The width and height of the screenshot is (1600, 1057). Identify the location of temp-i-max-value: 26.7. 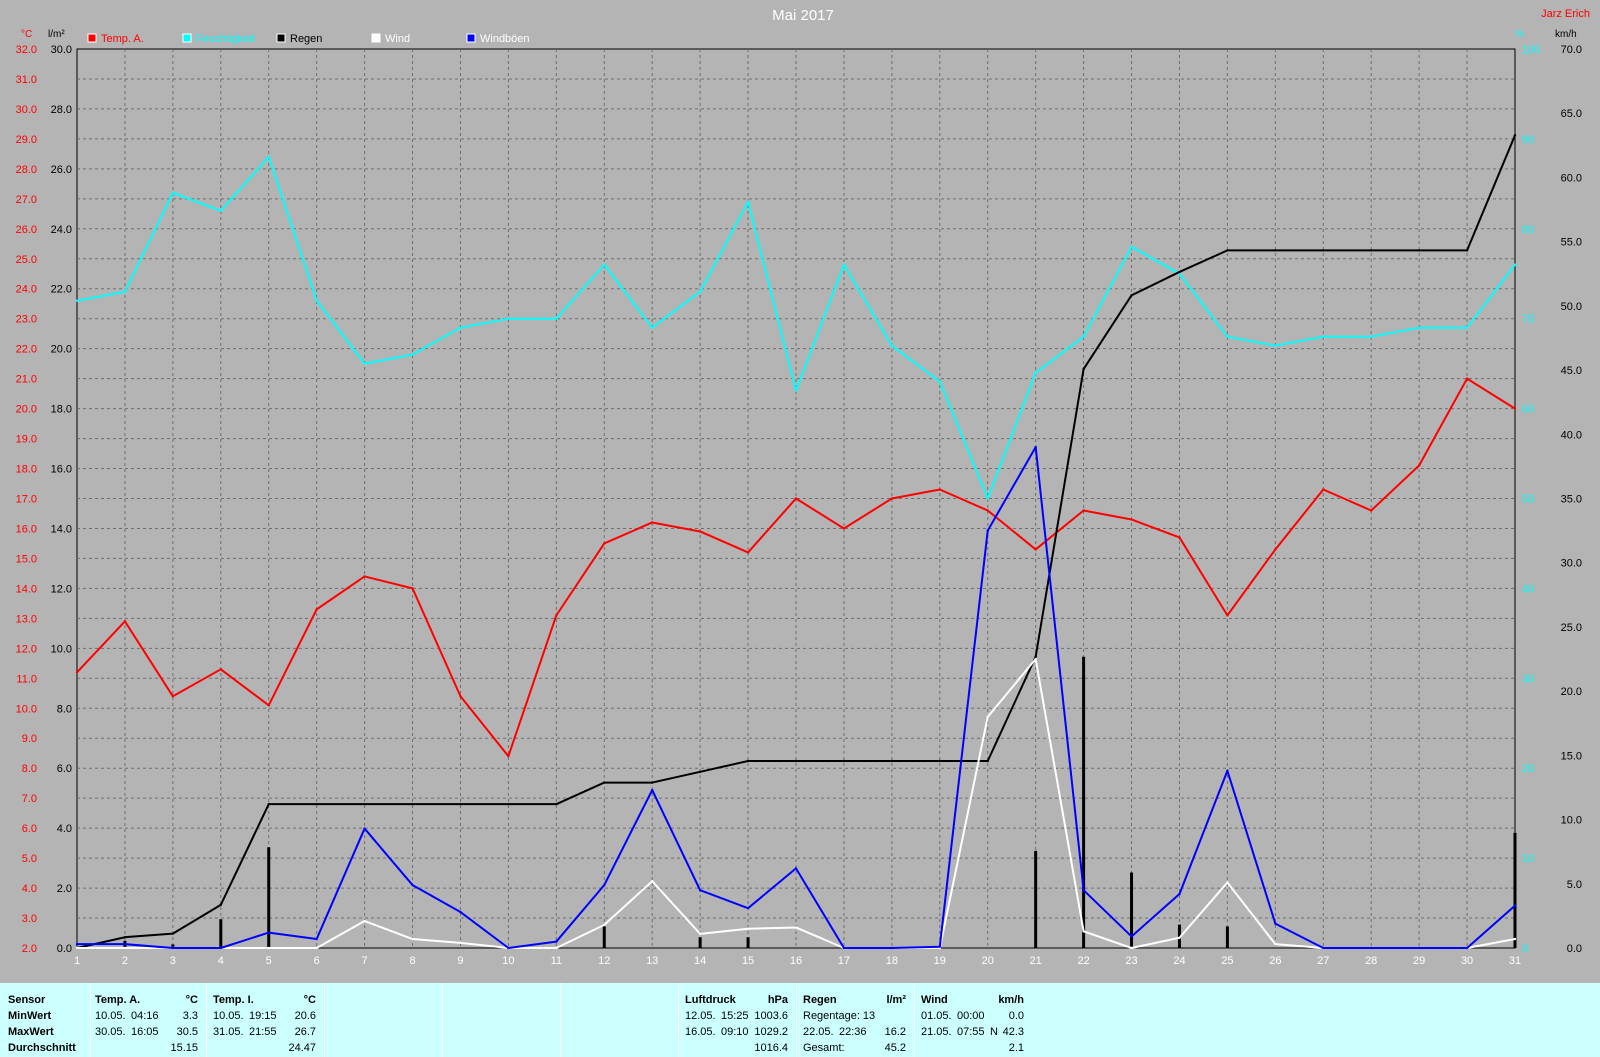
(305, 1032).